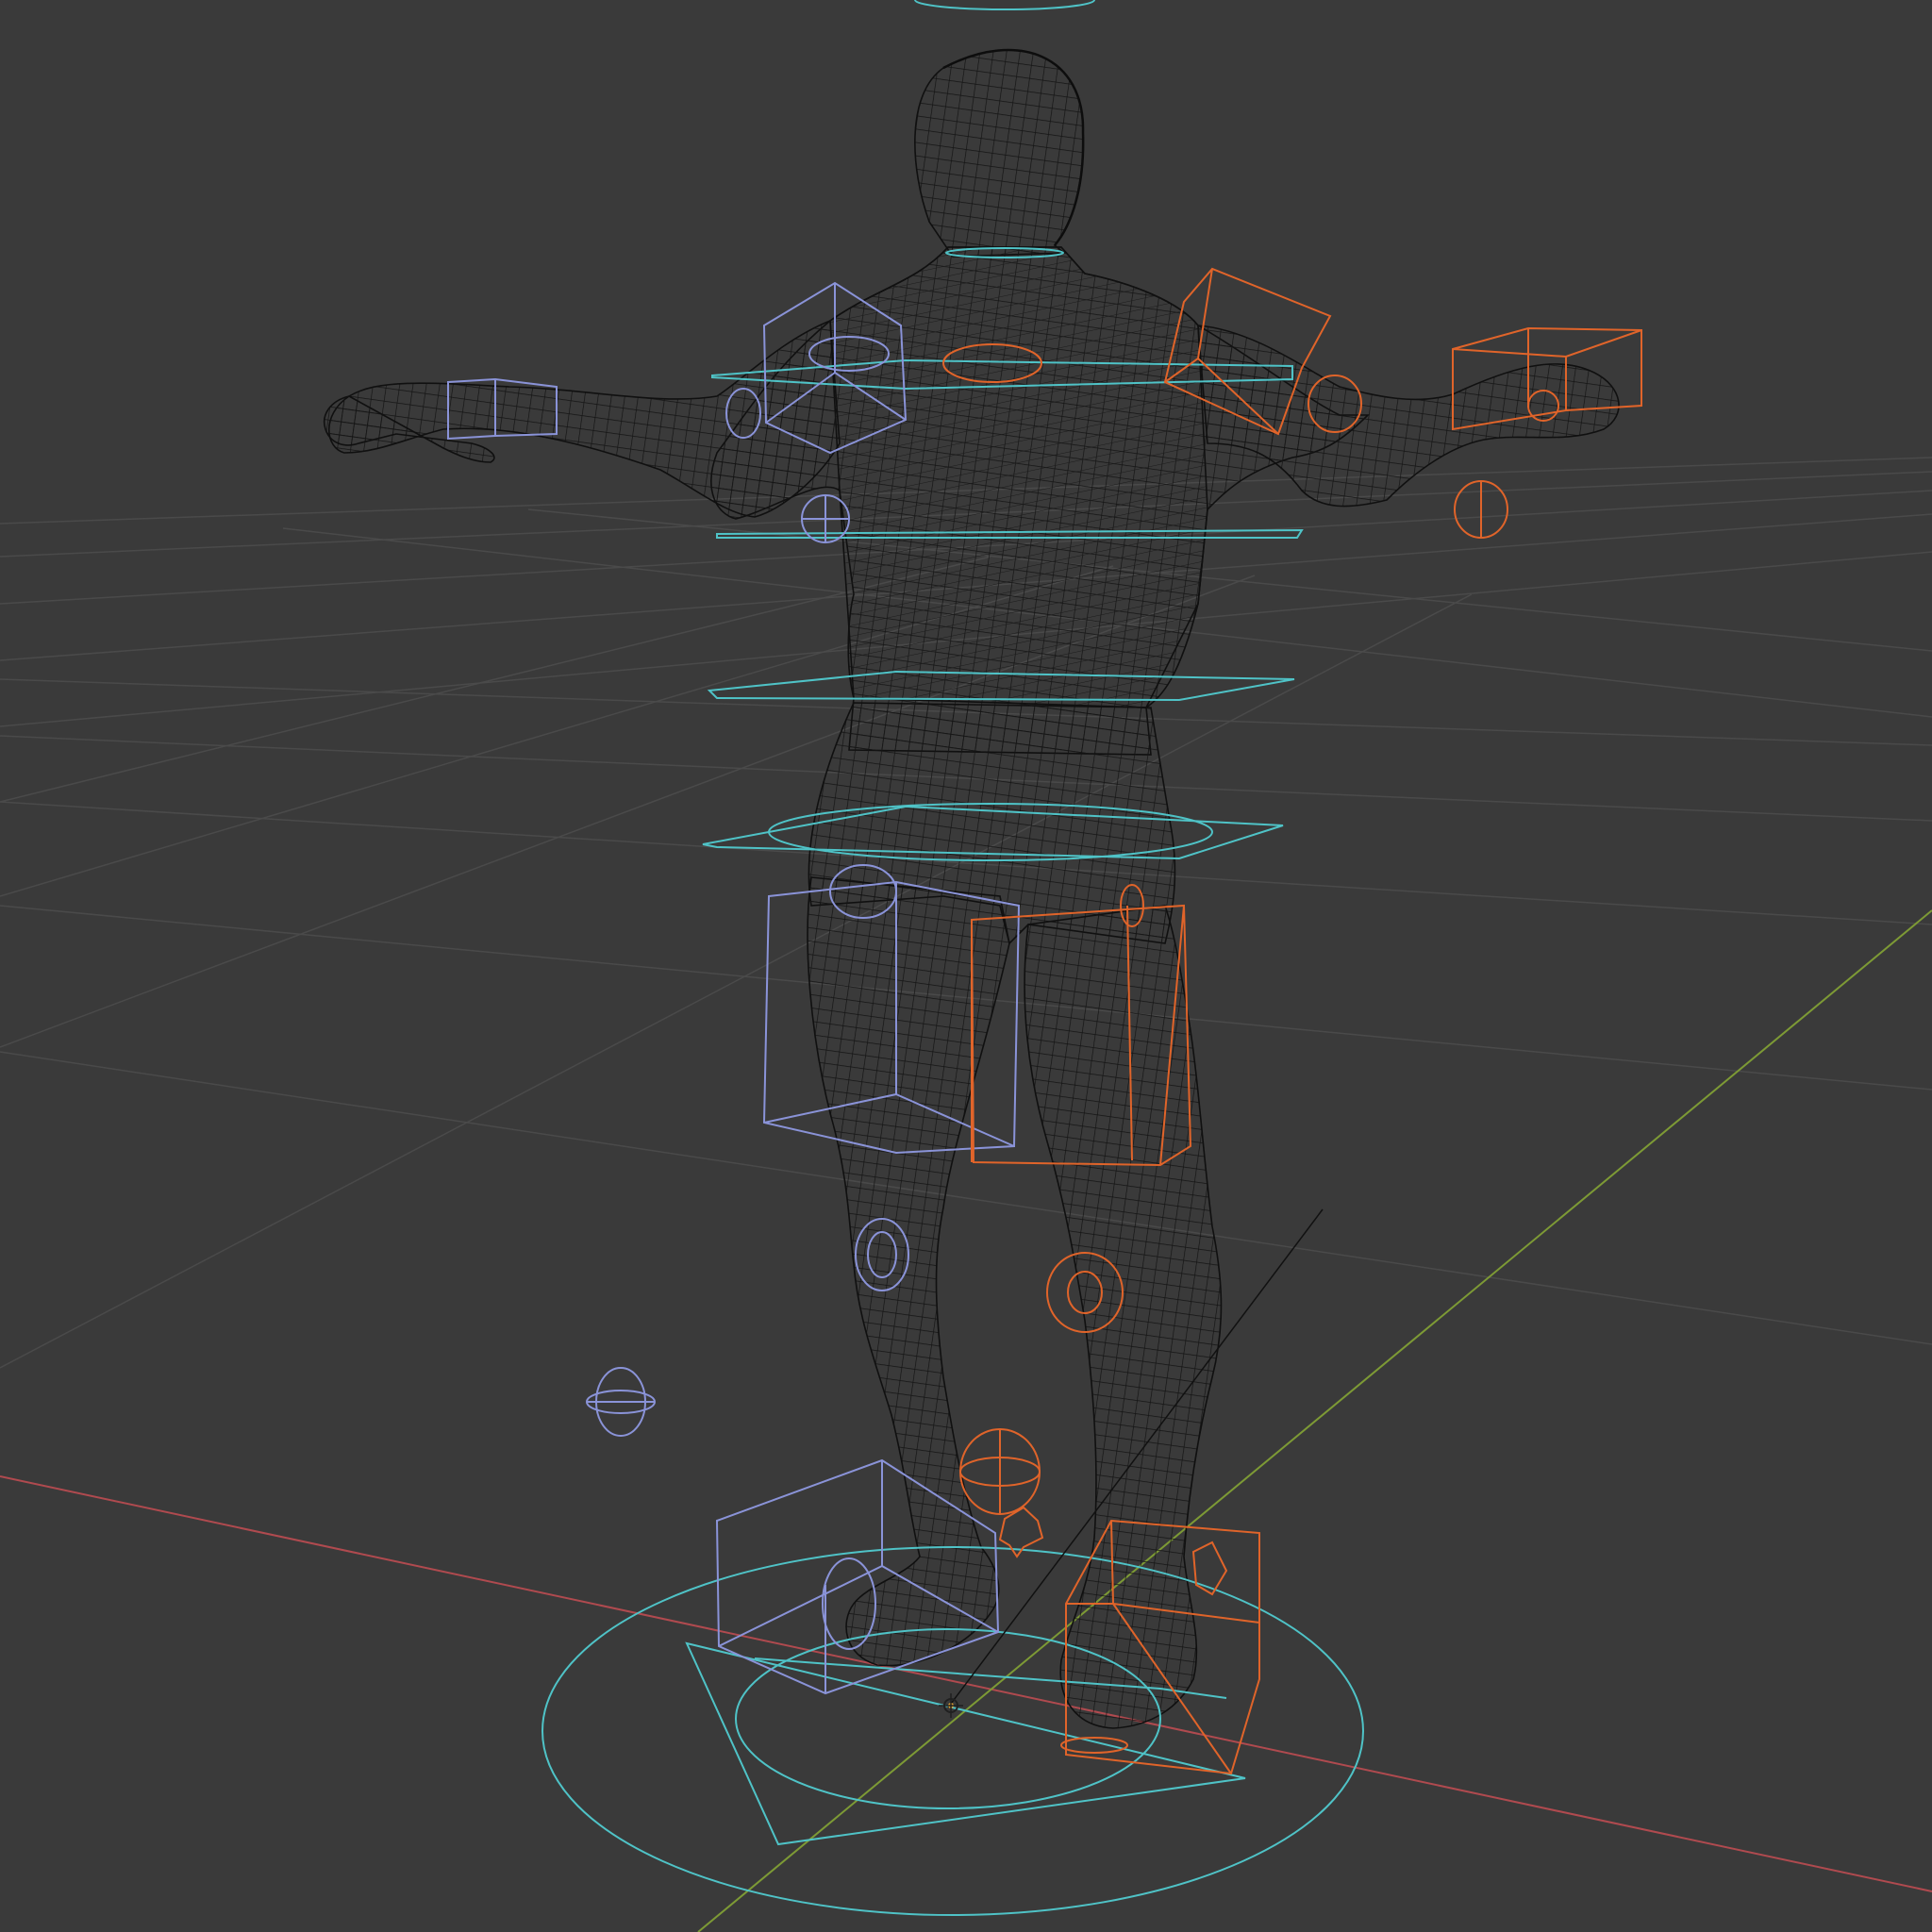 The width and height of the screenshot is (1932, 1932). I want to click on origin-marker-icon, so click(951, 1706).